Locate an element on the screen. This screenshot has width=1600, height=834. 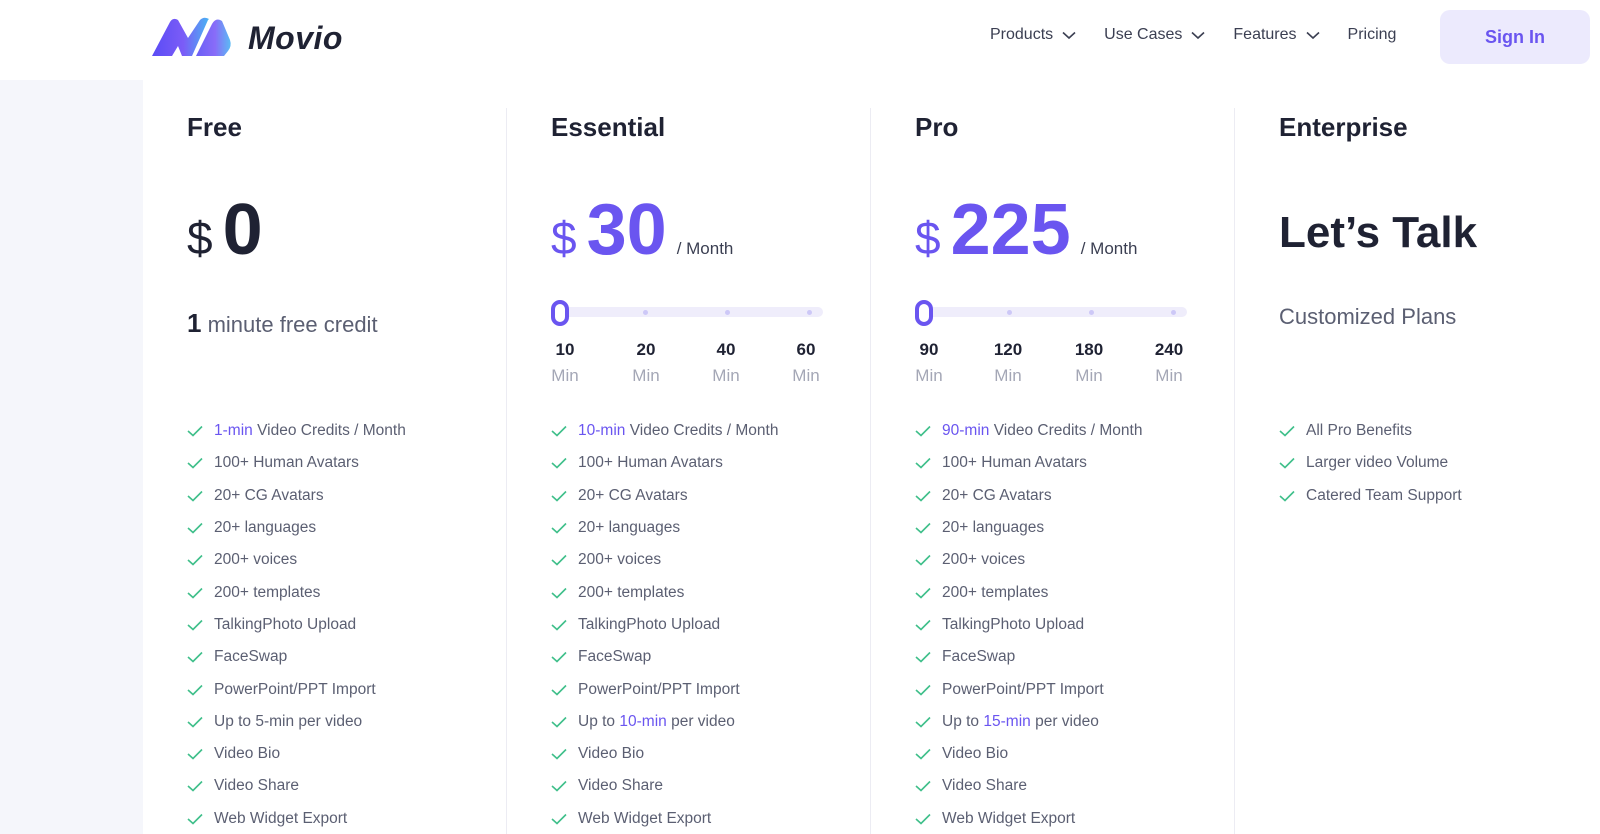
nav-pricing: Pricing is located at coordinates (1372, 35).